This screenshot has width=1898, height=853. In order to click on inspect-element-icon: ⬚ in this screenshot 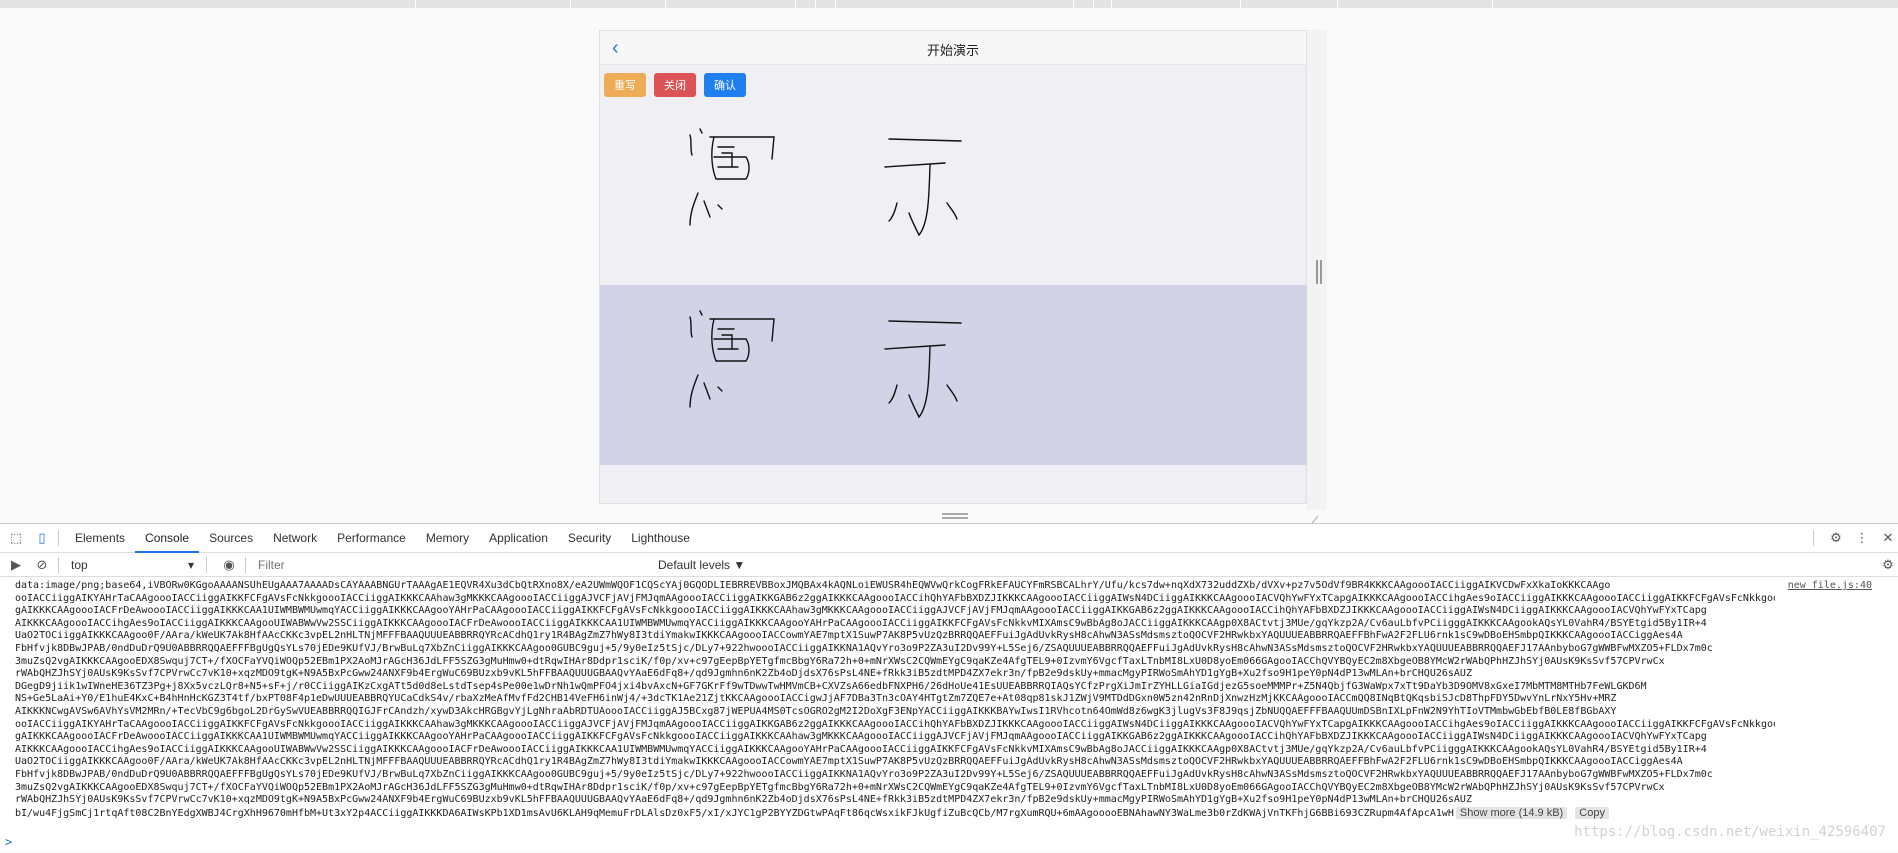, I will do `click(16, 538)`.